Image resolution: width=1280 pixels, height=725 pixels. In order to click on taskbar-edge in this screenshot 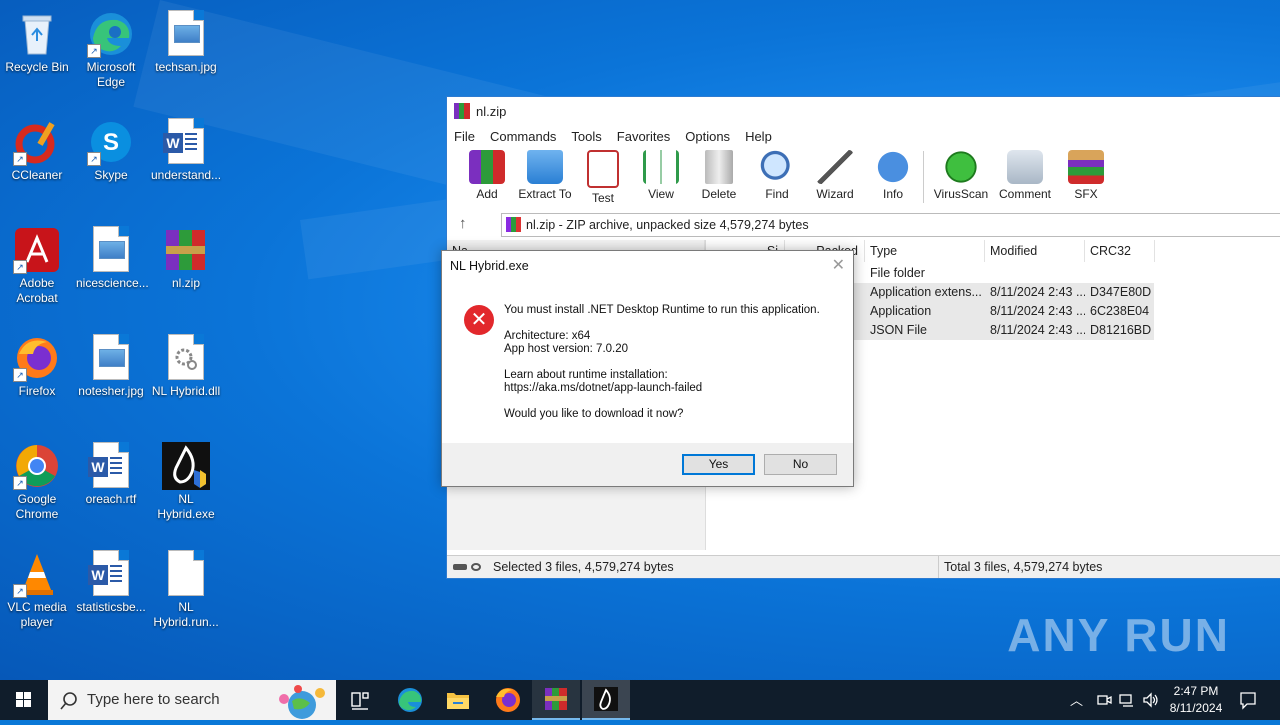, I will do `click(410, 700)`.